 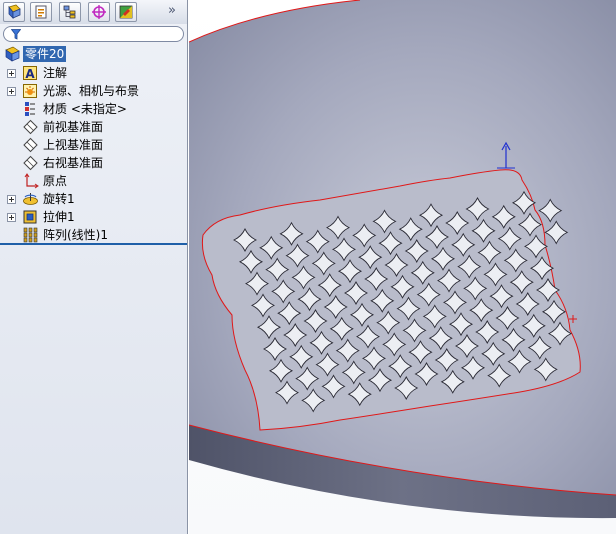 What do you see at coordinates (73, 127) in the screenshot?
I see `tree-item-label: 前视基准面` at bounding box center [73, 127].